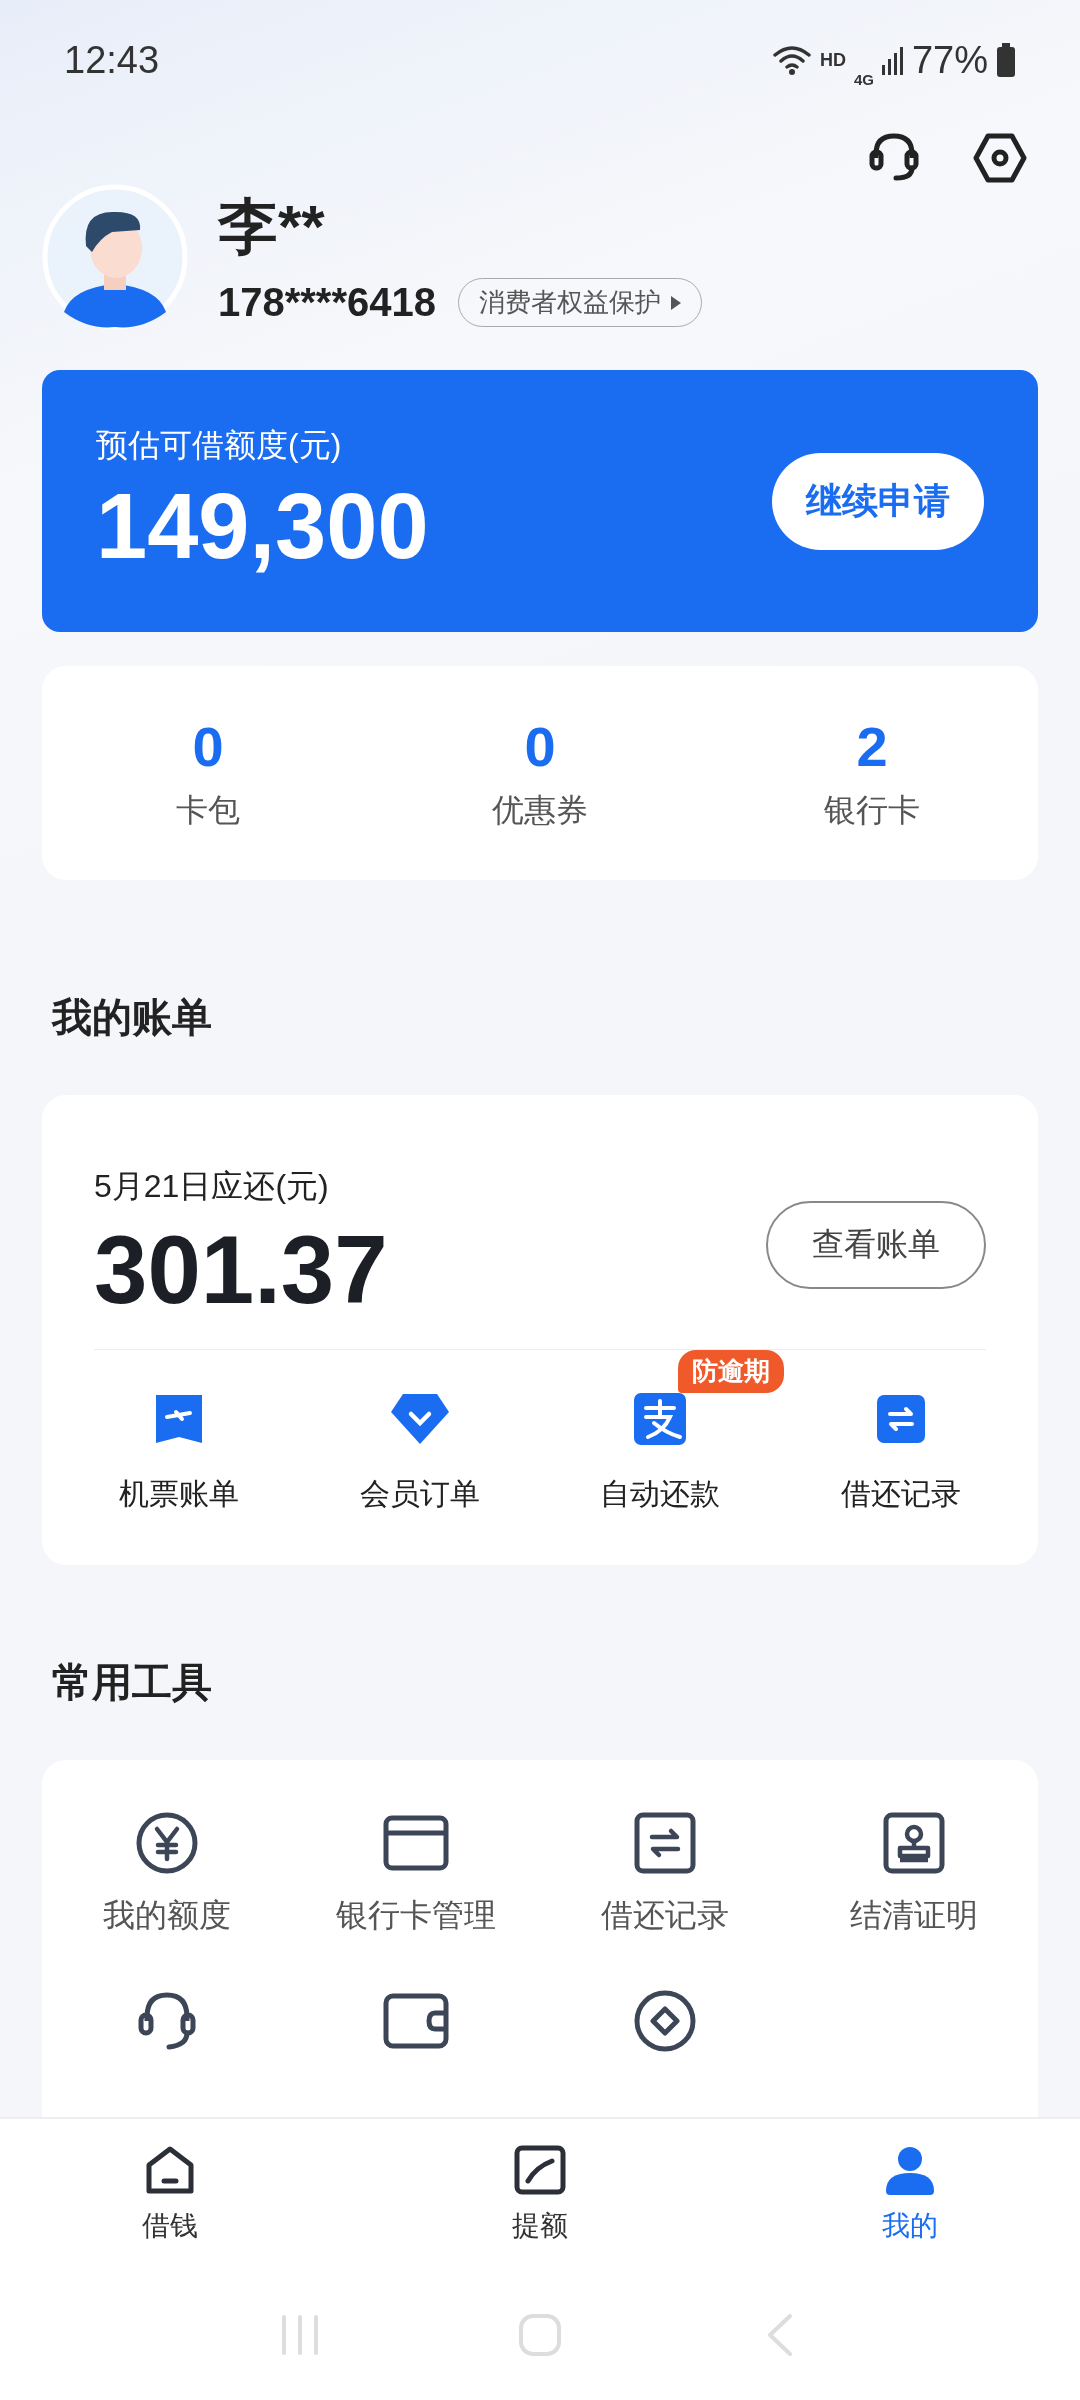  Describe the element at coordinates (832, 60) in the screenshot. I see `hd-indicator: HD` at that location.